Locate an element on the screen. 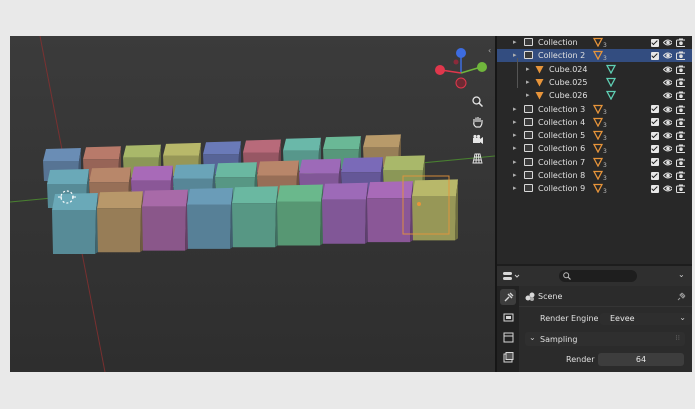 This screenshot has width=695, height=409. zoom-icon is located at coordinates (480, 104).